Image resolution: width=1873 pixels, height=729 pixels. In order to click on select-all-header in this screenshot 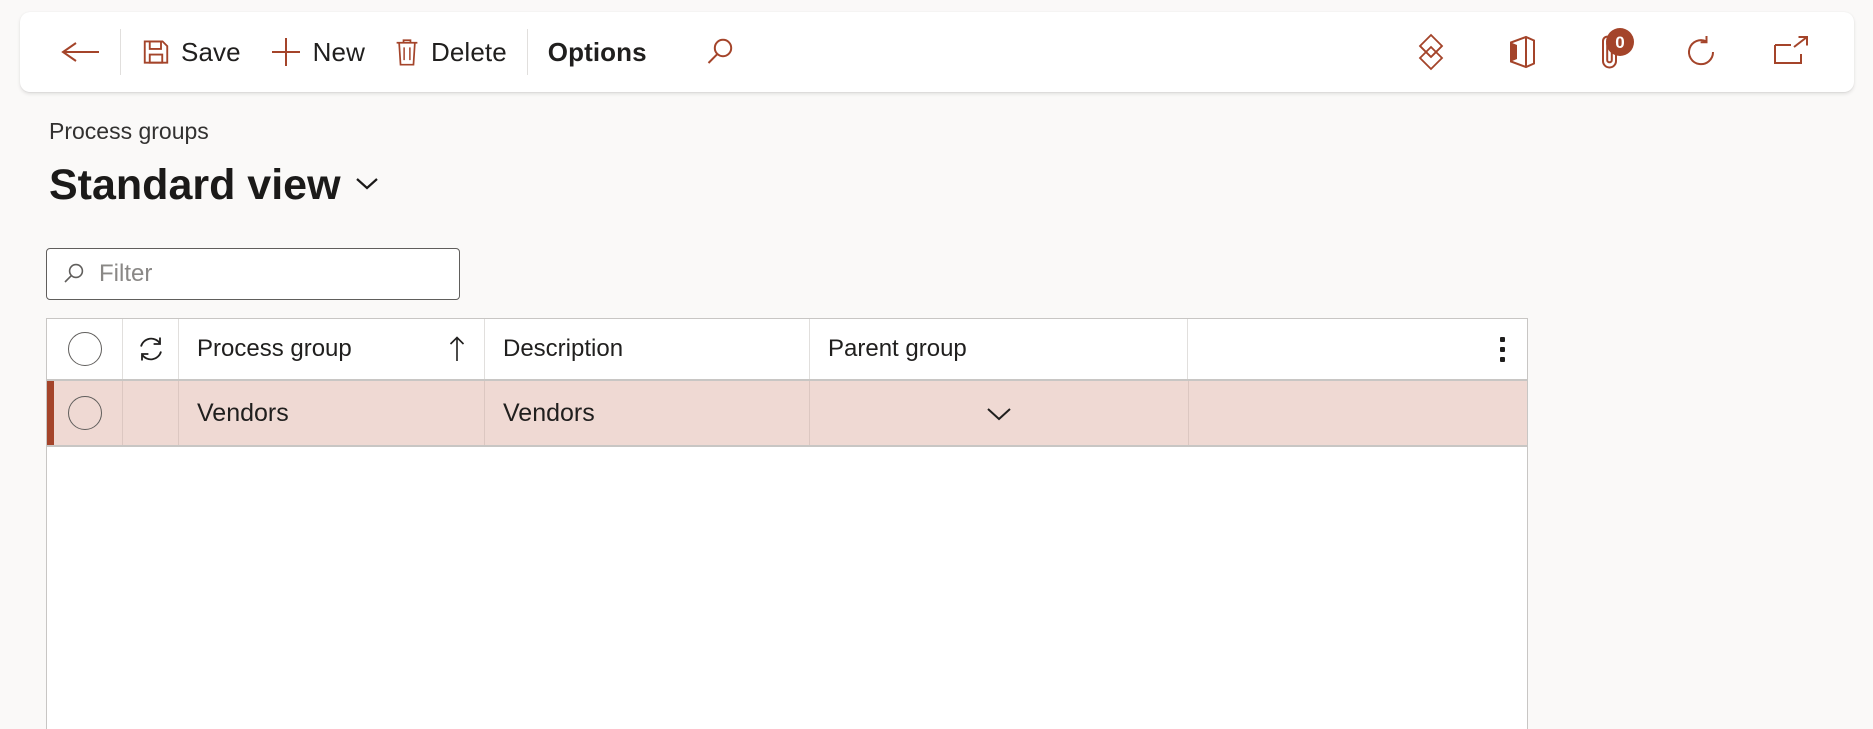, I will do `click(85, 349)`.